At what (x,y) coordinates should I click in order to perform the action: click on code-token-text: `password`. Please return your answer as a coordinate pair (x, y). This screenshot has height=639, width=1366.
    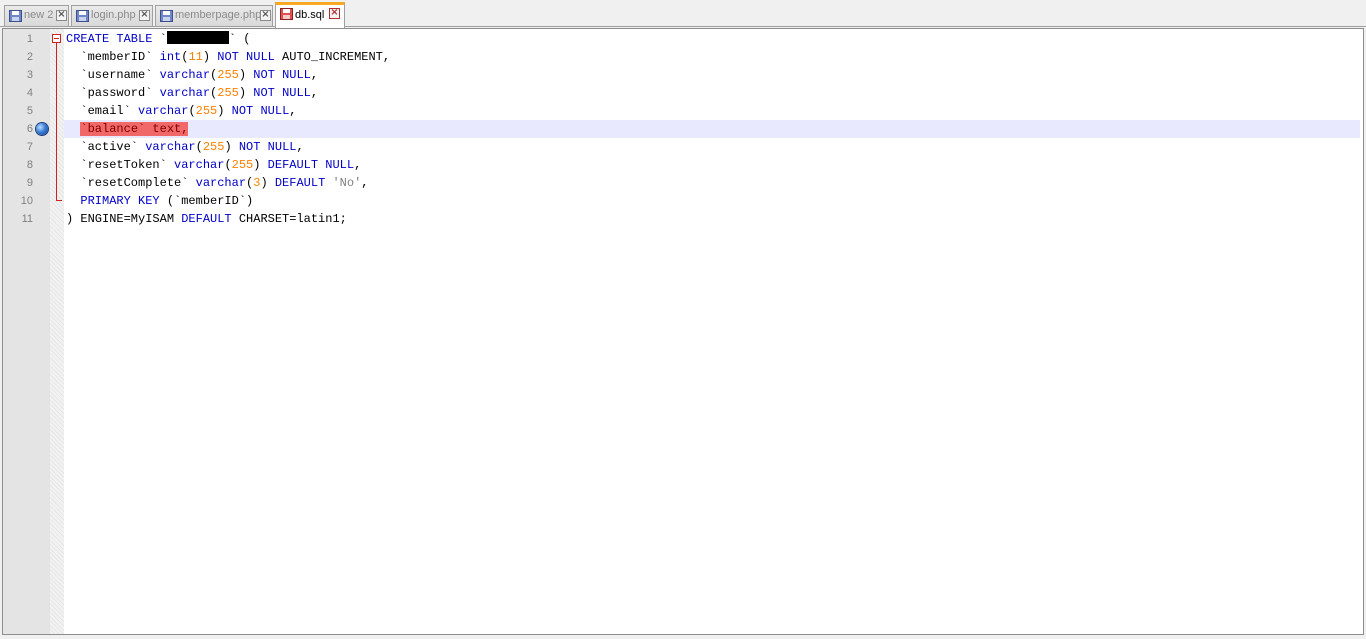
    Looking at the image, I should click on (113, 93).